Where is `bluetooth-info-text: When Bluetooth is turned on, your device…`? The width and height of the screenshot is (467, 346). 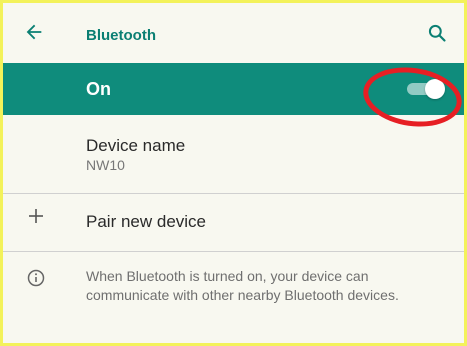 bluetooth-info-text: When Bluetooth is turned on, your device… is located at coordinates (242, 285).